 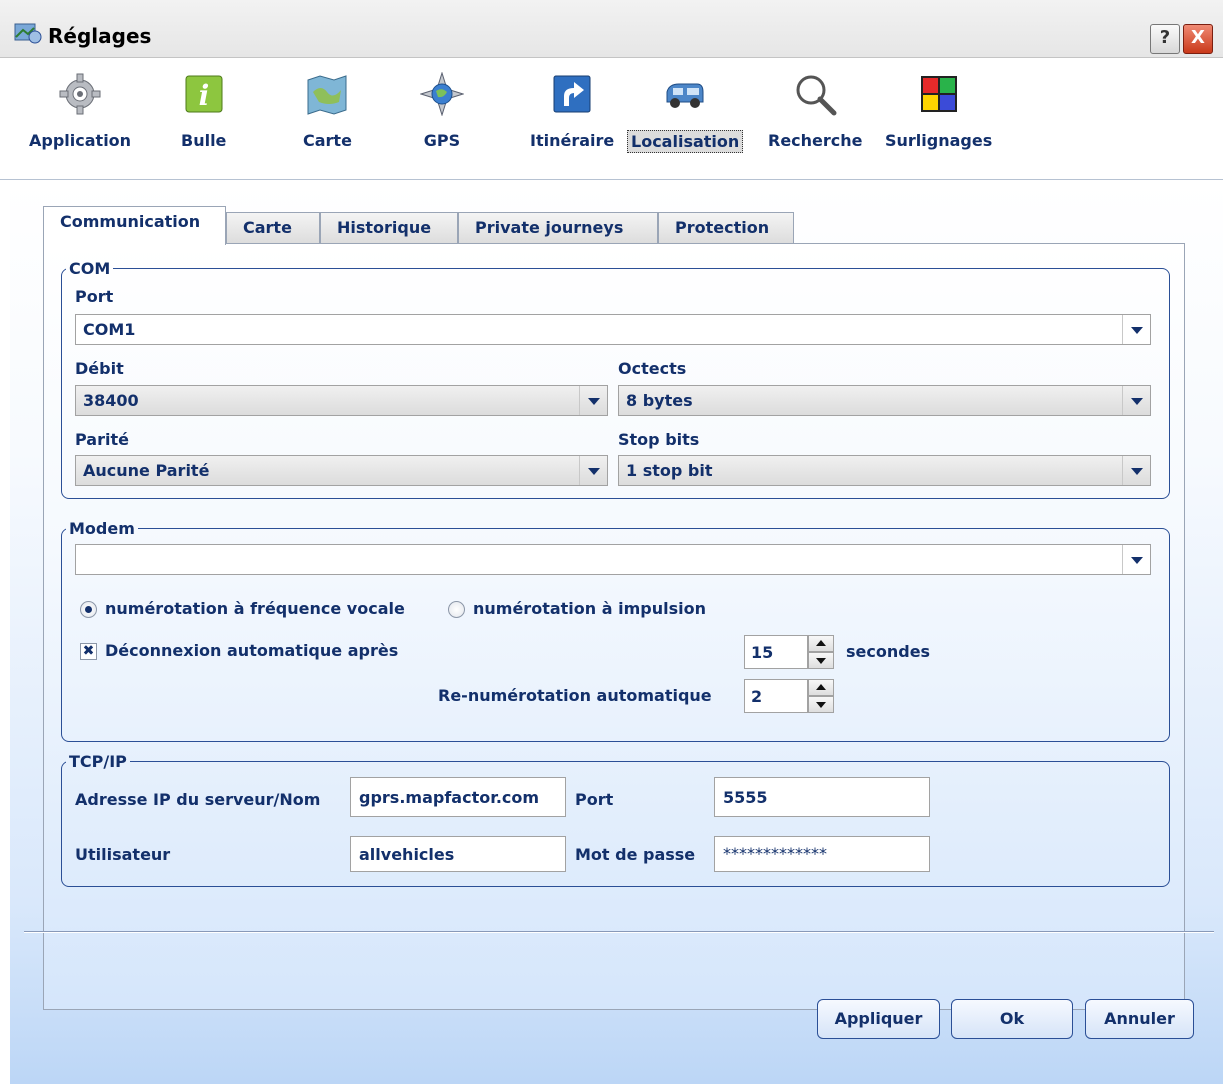 I want to click on app-icon, so click(x=28, y=33).